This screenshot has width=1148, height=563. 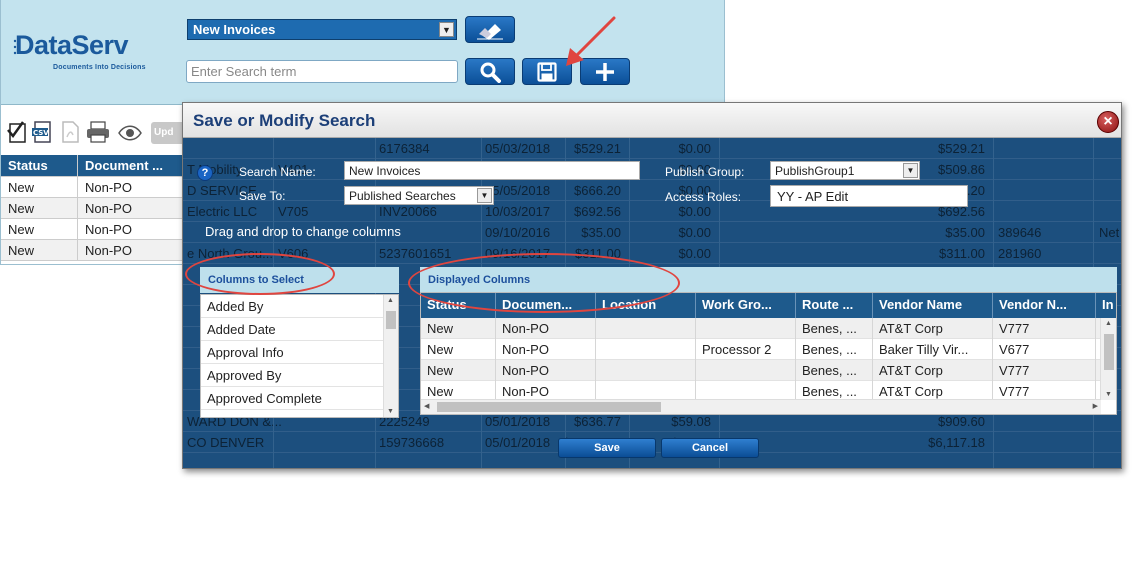 I want to click on background-table-cell: 05/05/2018, so click(x=518, y=190).